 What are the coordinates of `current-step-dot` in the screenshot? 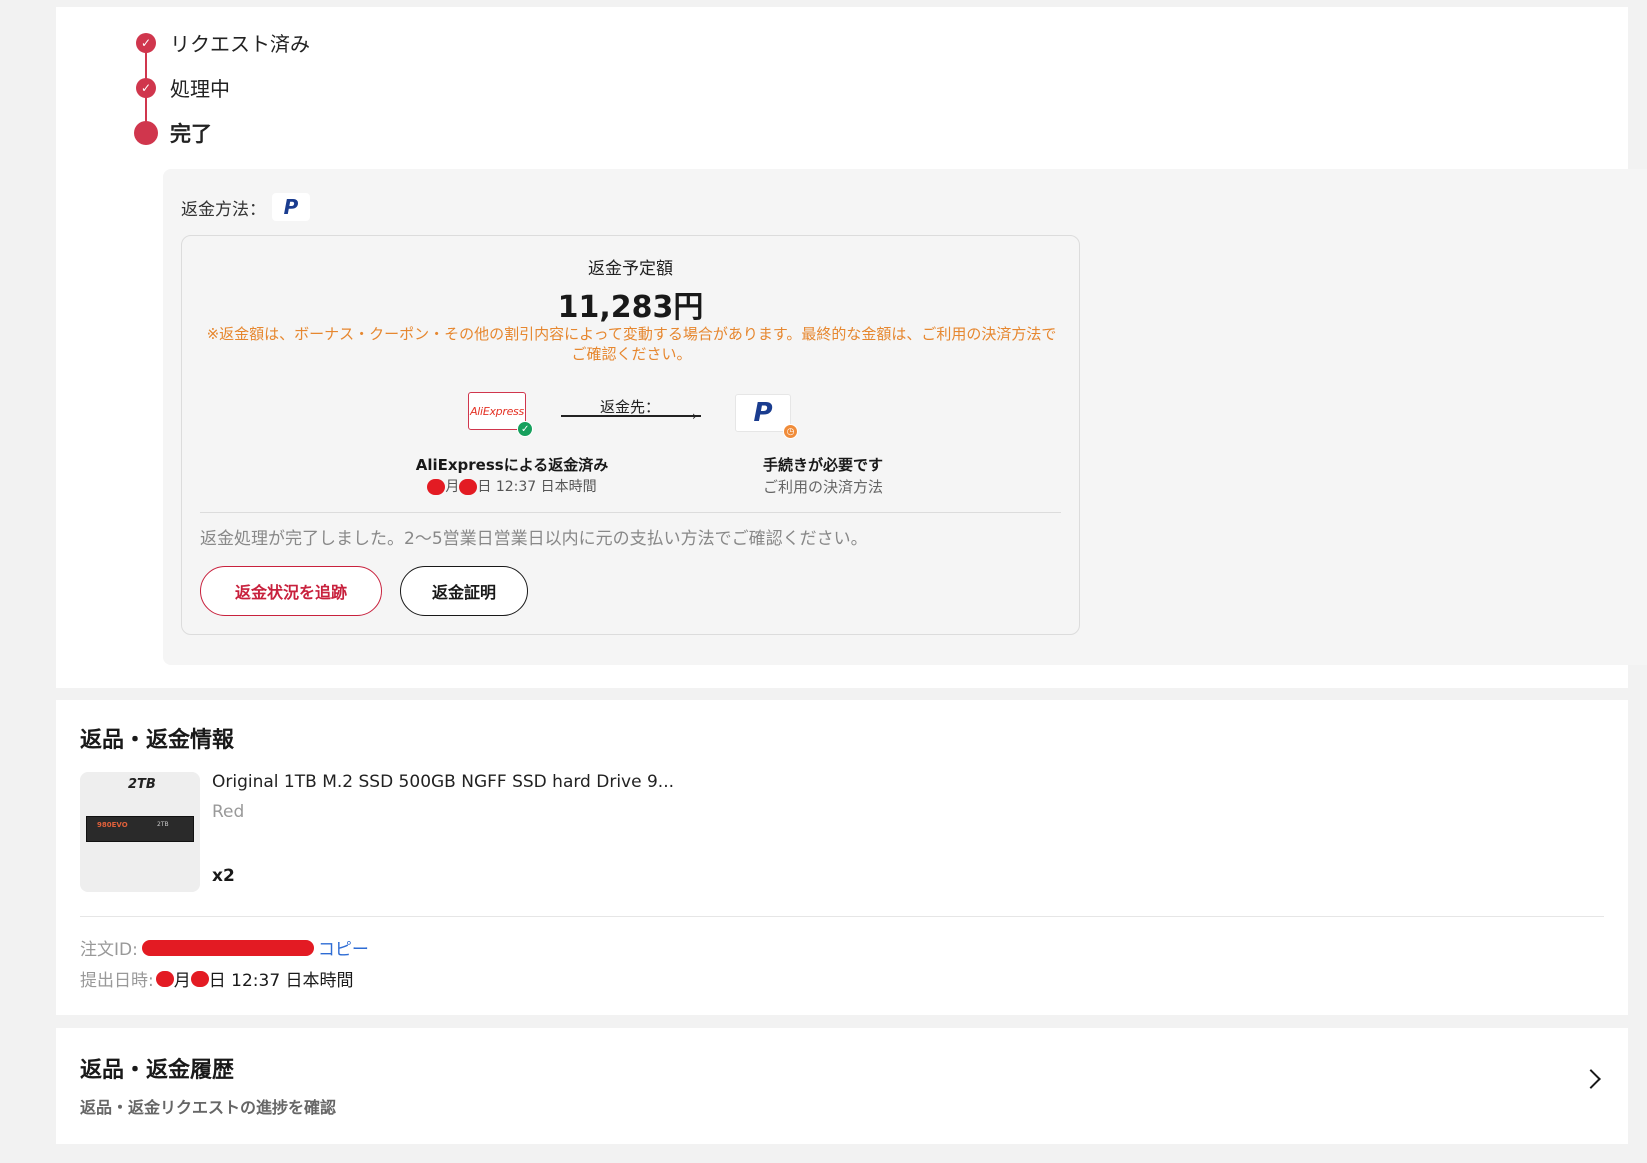 It's located at (146, 133).